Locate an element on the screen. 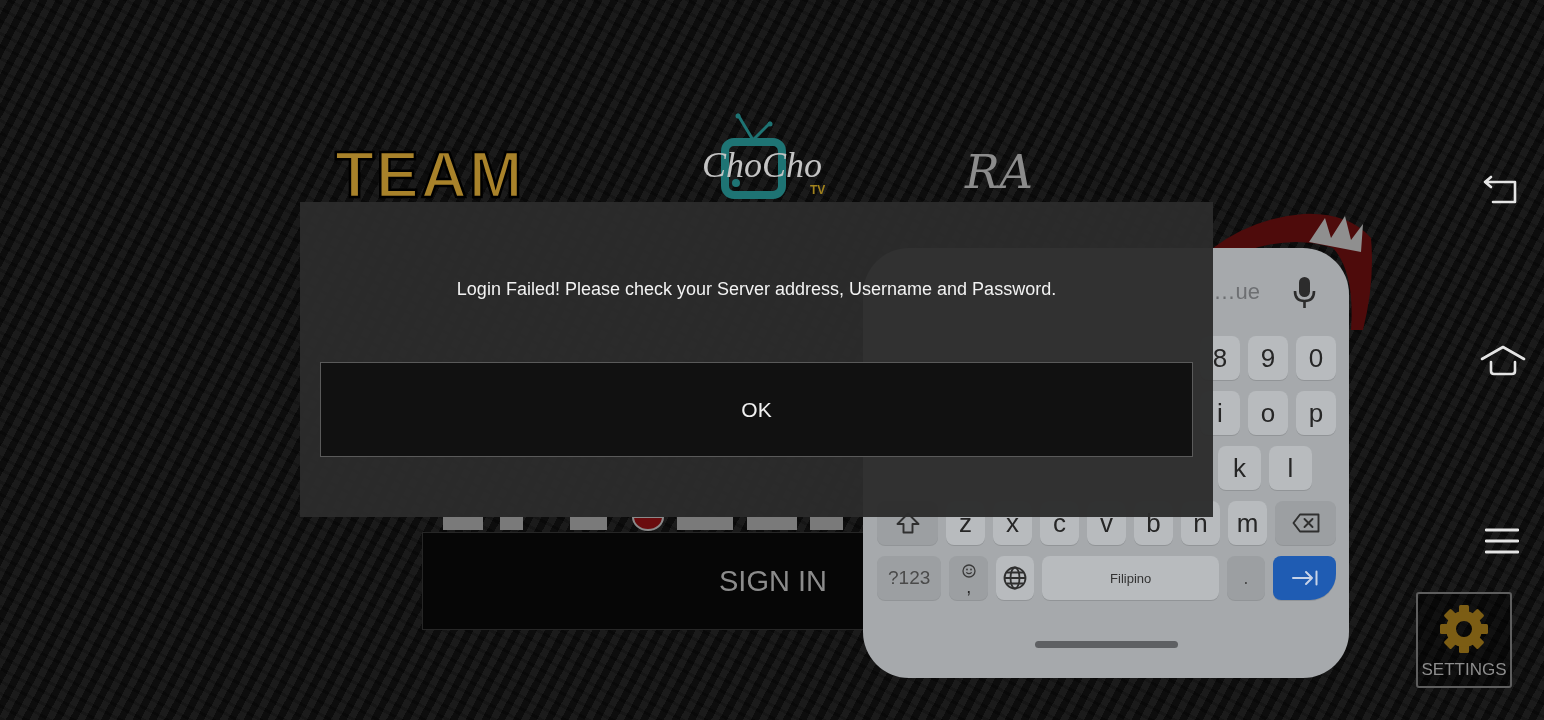 Image resolution: width=1544 pixels, height=720 pixels. home-icon is located at coordinates (1503, 360).